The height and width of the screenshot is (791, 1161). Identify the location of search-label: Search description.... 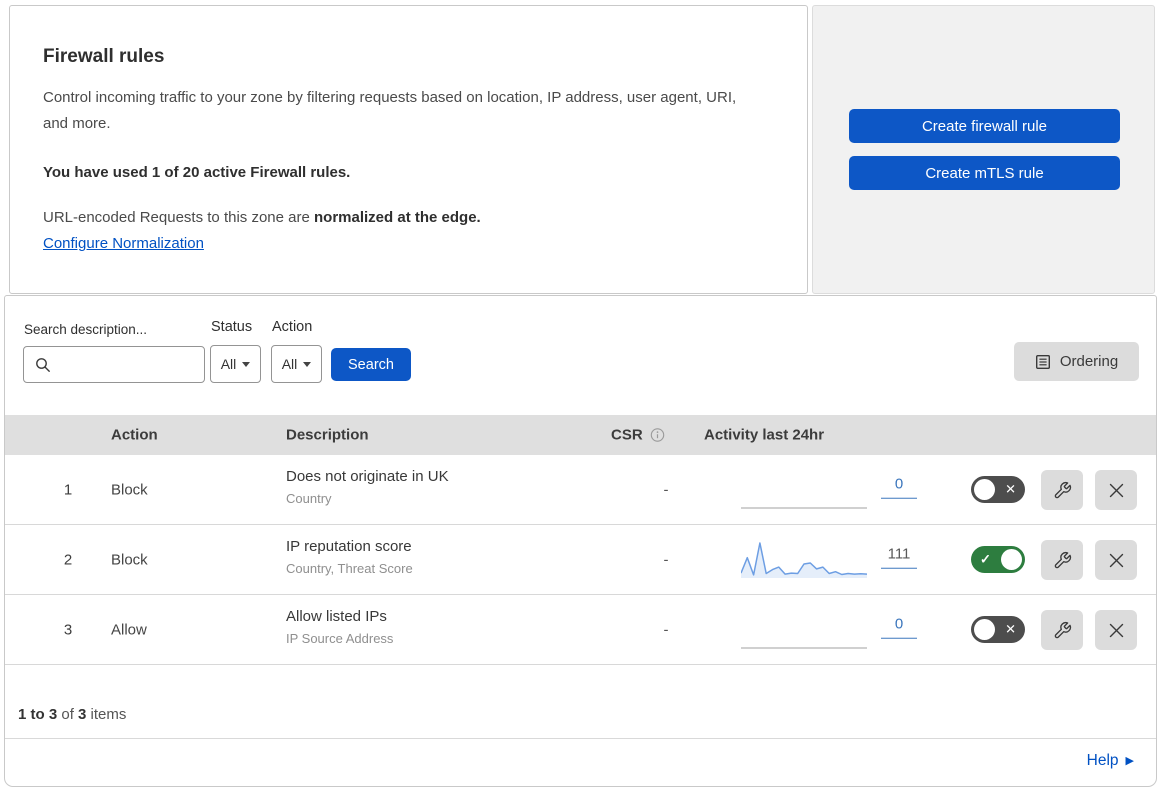
(86, 329).